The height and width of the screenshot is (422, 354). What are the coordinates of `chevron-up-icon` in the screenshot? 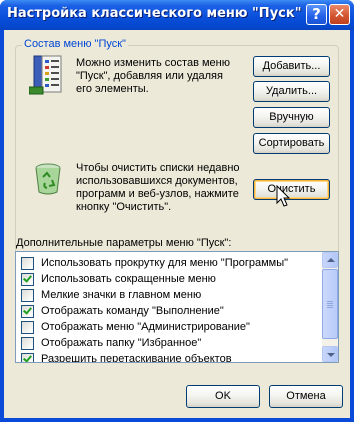 It's located at (331, 260).